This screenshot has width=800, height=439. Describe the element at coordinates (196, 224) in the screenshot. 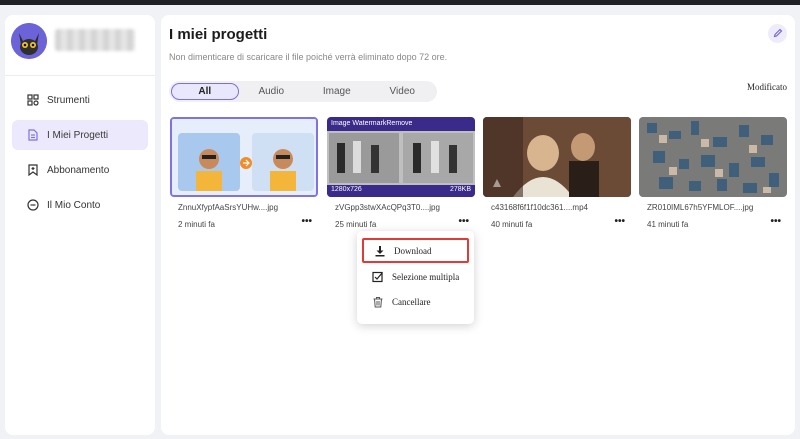

I see `project-time: 2 minuti fa` at that location.